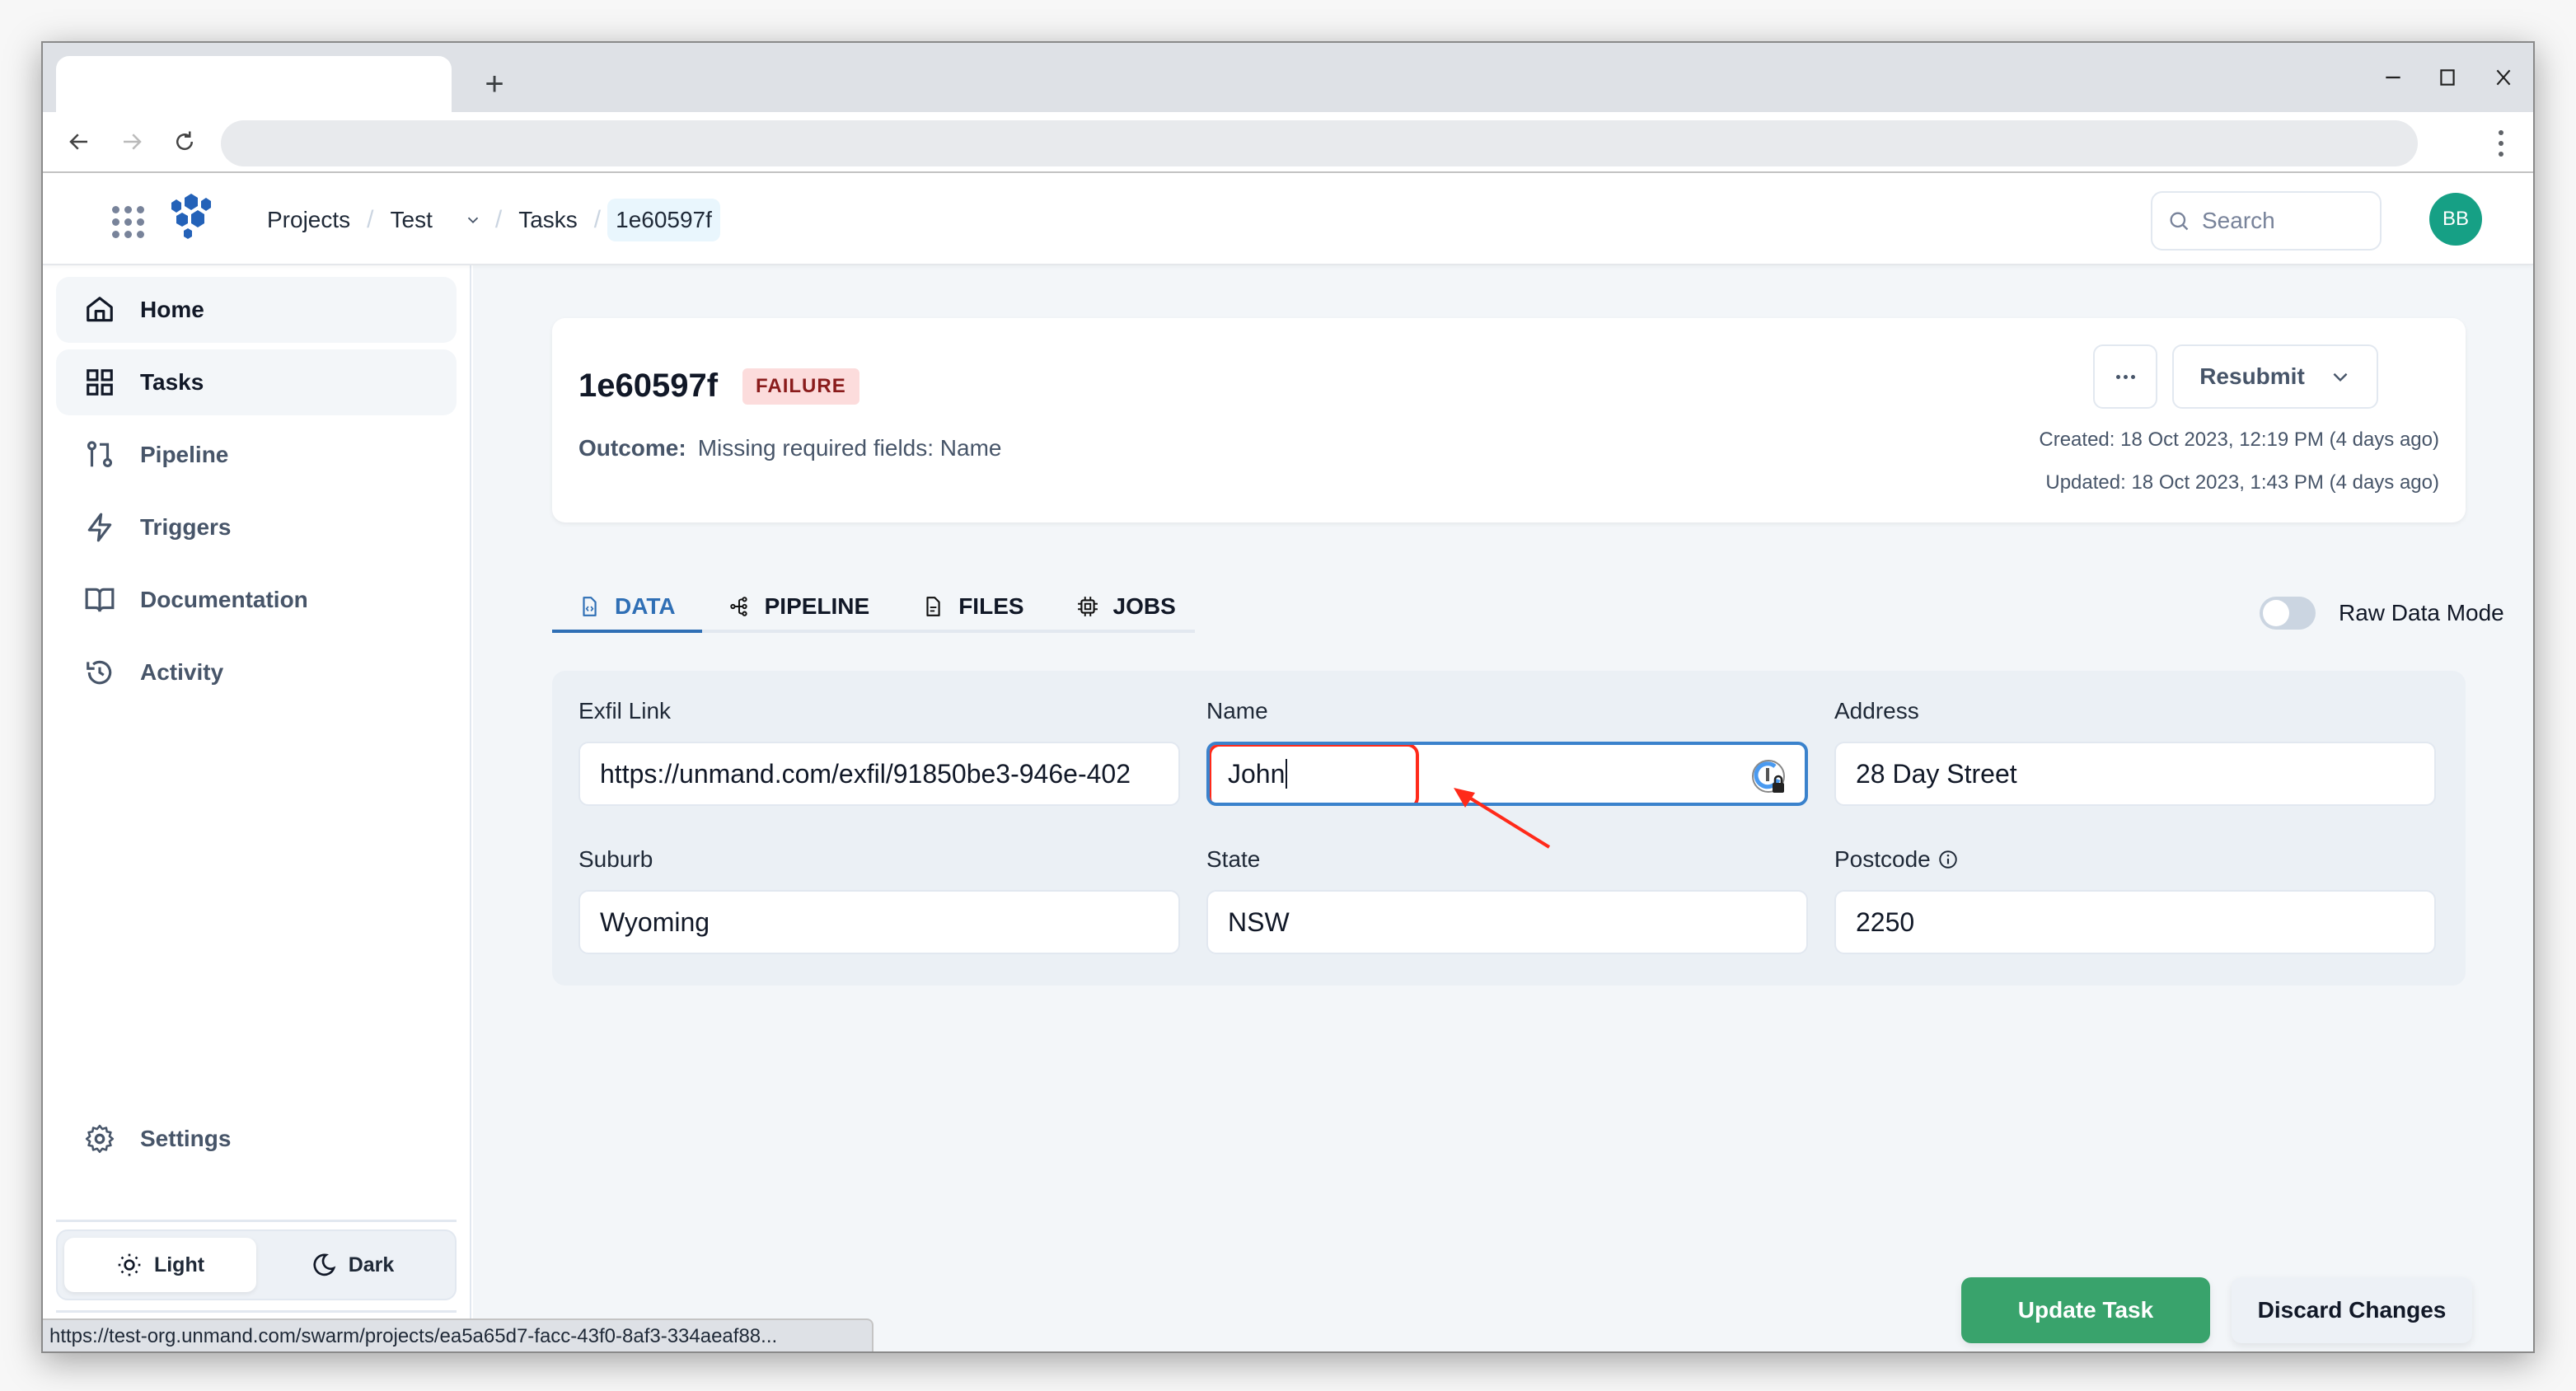  I want to click on minimize-button, so click(2393, 77).